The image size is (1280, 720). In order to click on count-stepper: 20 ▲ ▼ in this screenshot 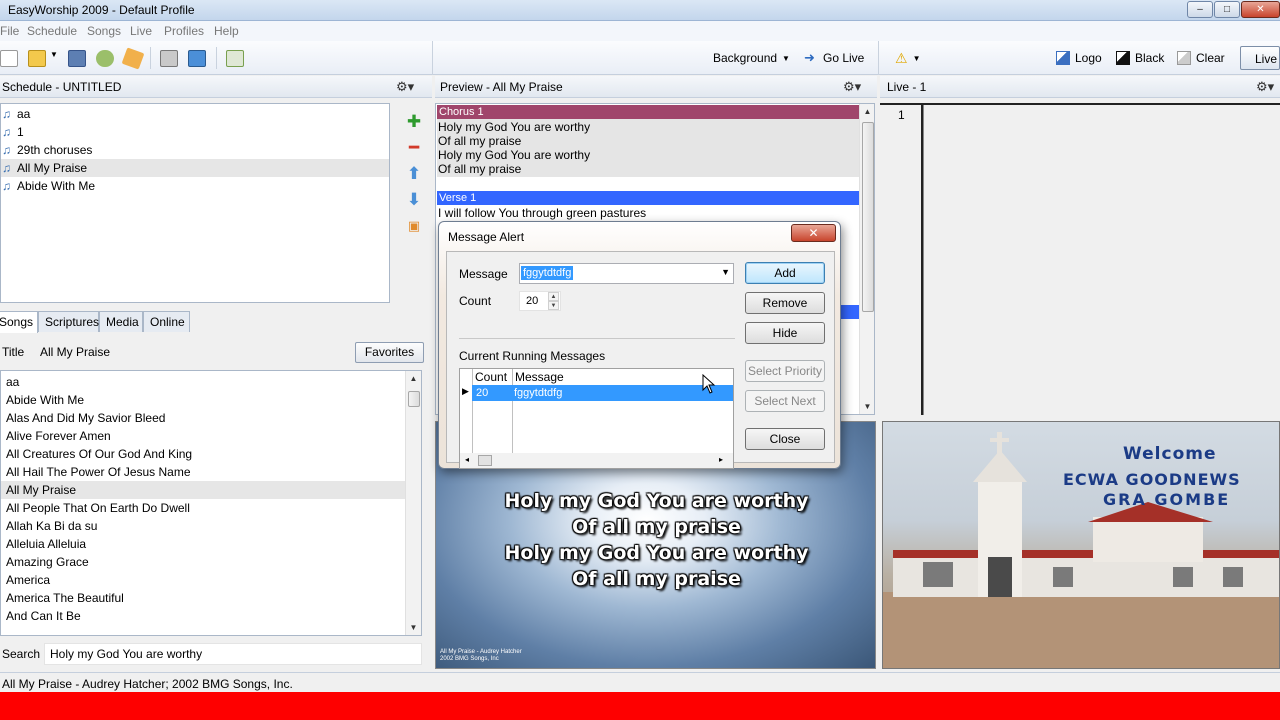, I will do `click(540, 301)`.